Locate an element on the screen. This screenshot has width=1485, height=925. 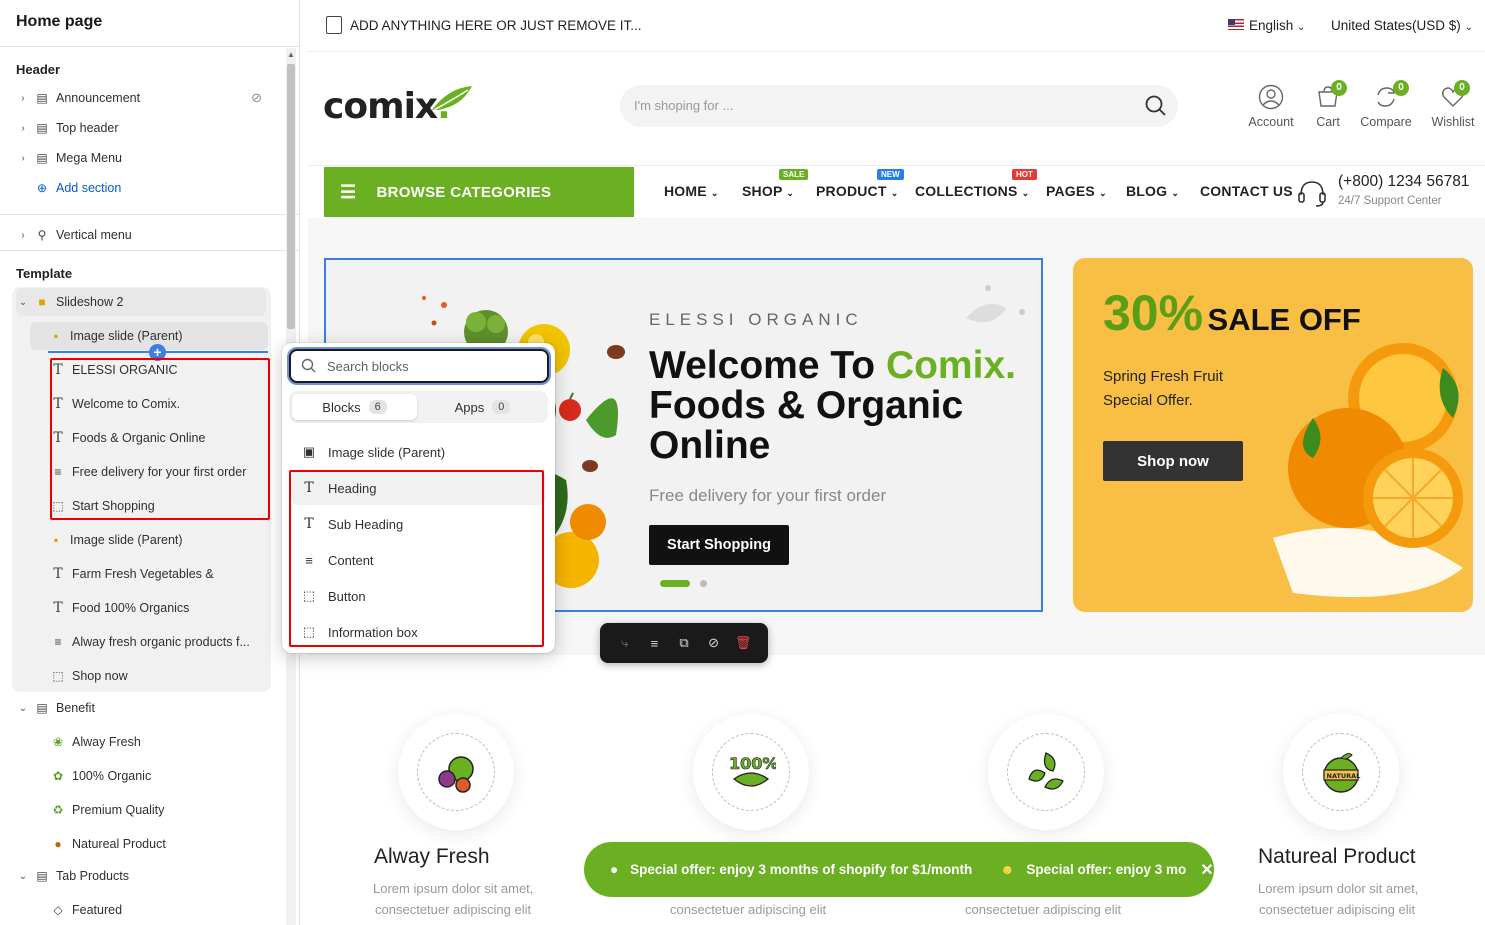
block-benefit: ✿ 100% Organic is located at coordinates (159, 776).